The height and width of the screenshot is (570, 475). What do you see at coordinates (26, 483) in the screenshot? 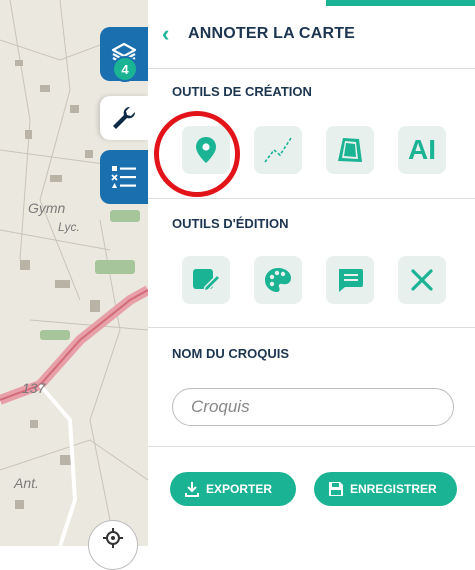
I see `map-label: Ant.` at bounding box center [26, 483].